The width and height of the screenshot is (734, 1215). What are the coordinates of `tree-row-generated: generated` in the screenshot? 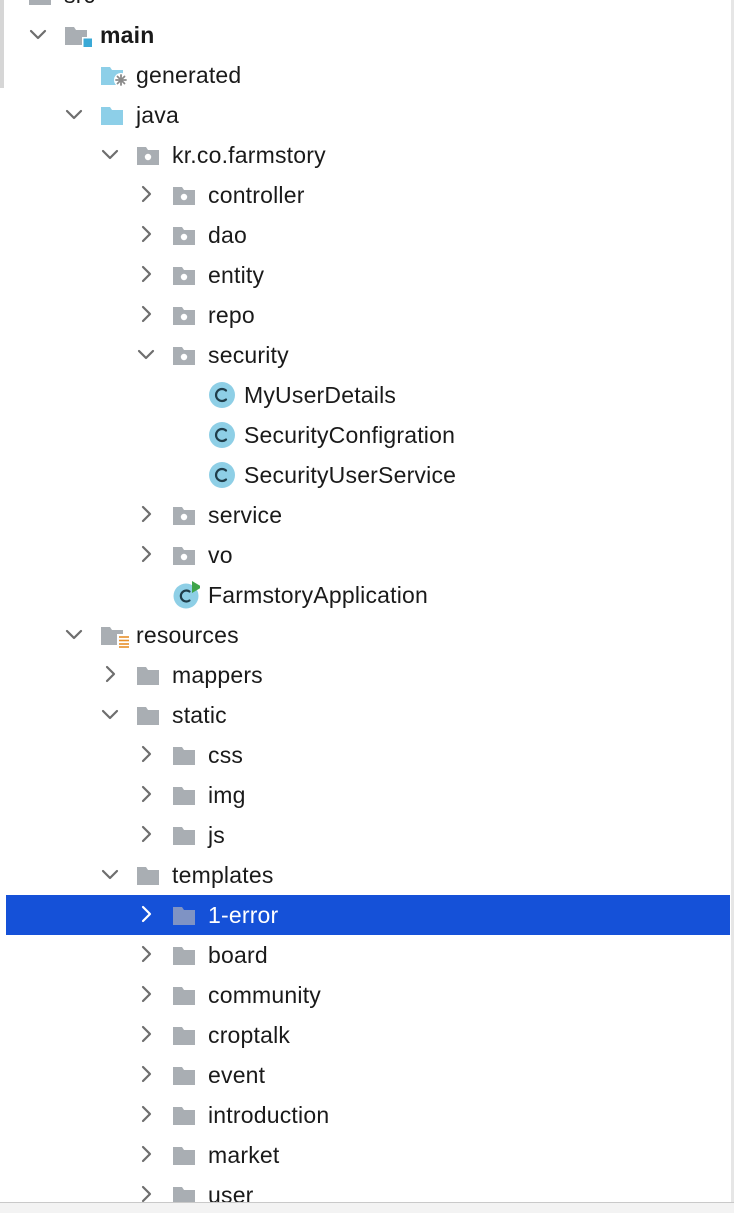 It's located at (367, 75).